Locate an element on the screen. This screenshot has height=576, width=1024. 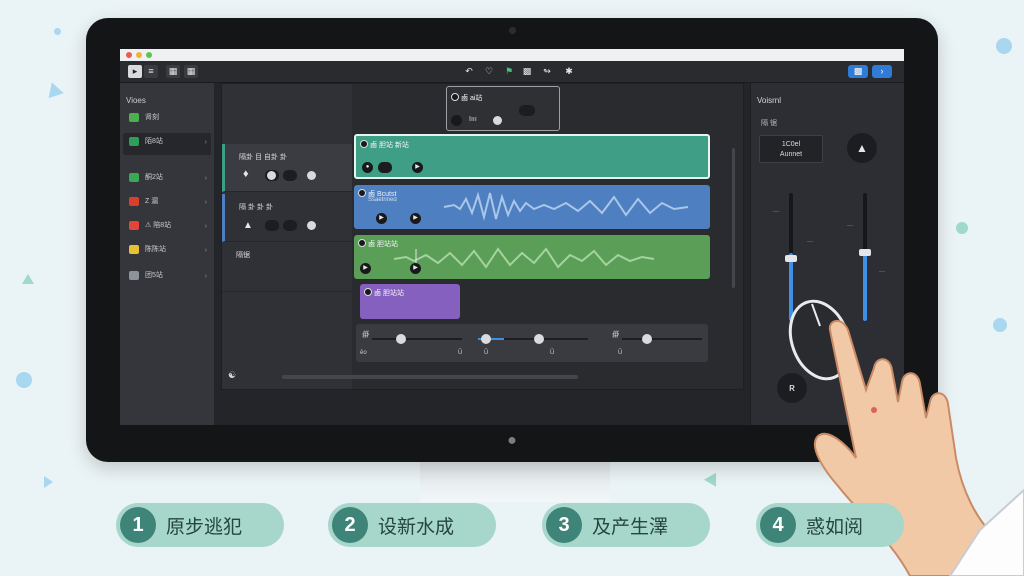
track-header: 隔卦 目 自卦 卦 ♦ is located at coordinates (287, 168).